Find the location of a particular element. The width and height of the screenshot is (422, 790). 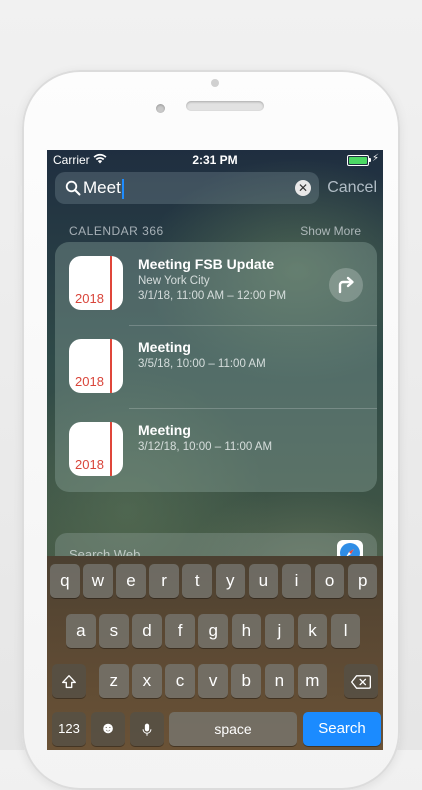

result-datetime: 3/12/18, 10:00 – 11:00 AM is located at coordinates (205, 447).